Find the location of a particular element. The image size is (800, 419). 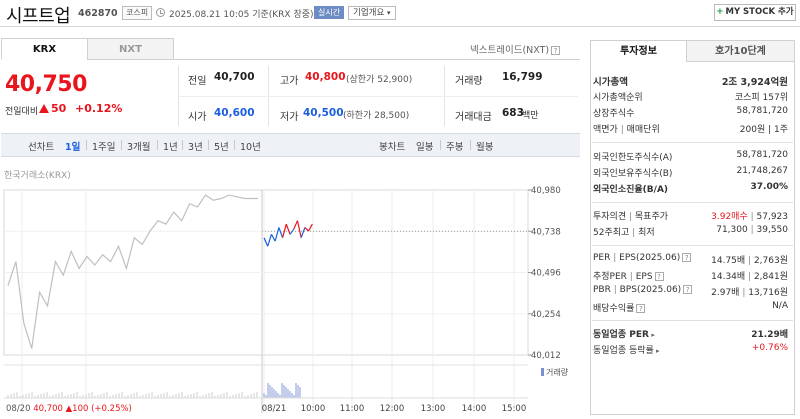

low-label: 저가 is located at coordinates (289, 117).